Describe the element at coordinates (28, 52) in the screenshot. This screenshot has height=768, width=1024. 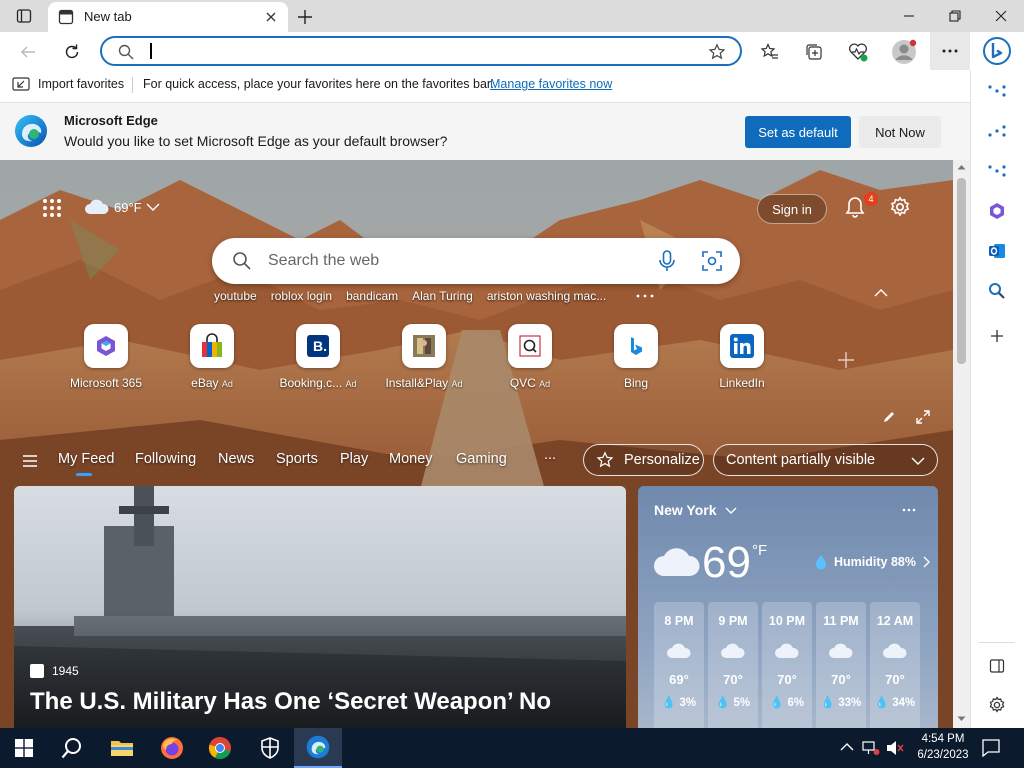
I see `back-button` at that location.